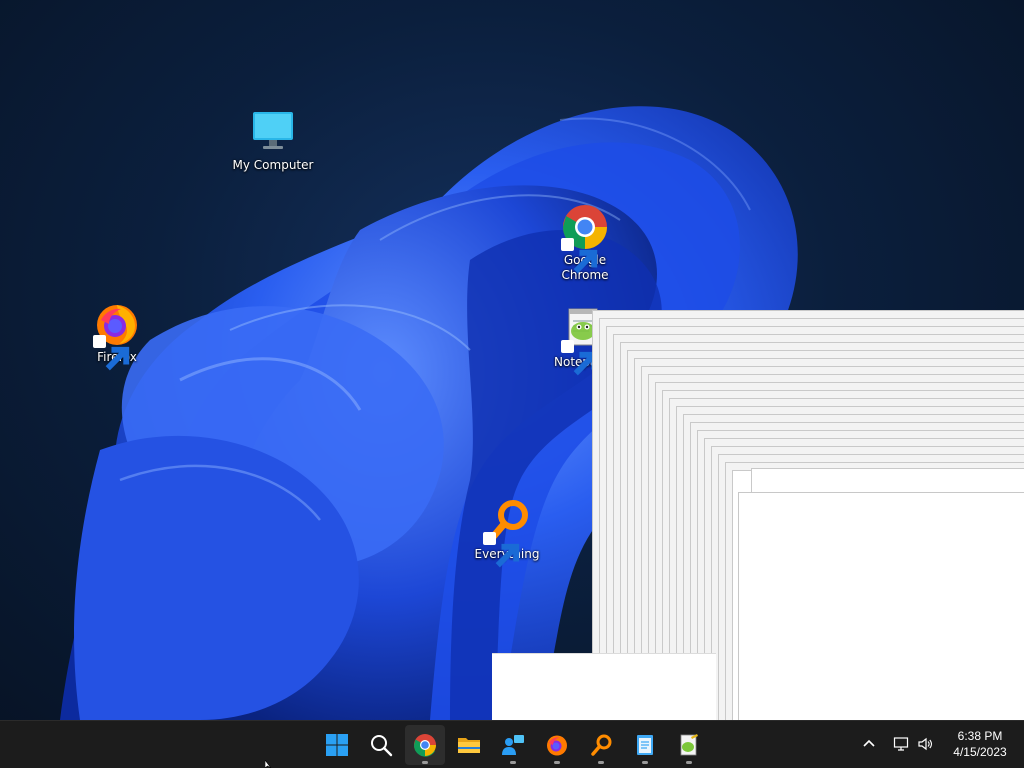 The image size is (1024, 768). I want to click on network-button, so click(901, 744).